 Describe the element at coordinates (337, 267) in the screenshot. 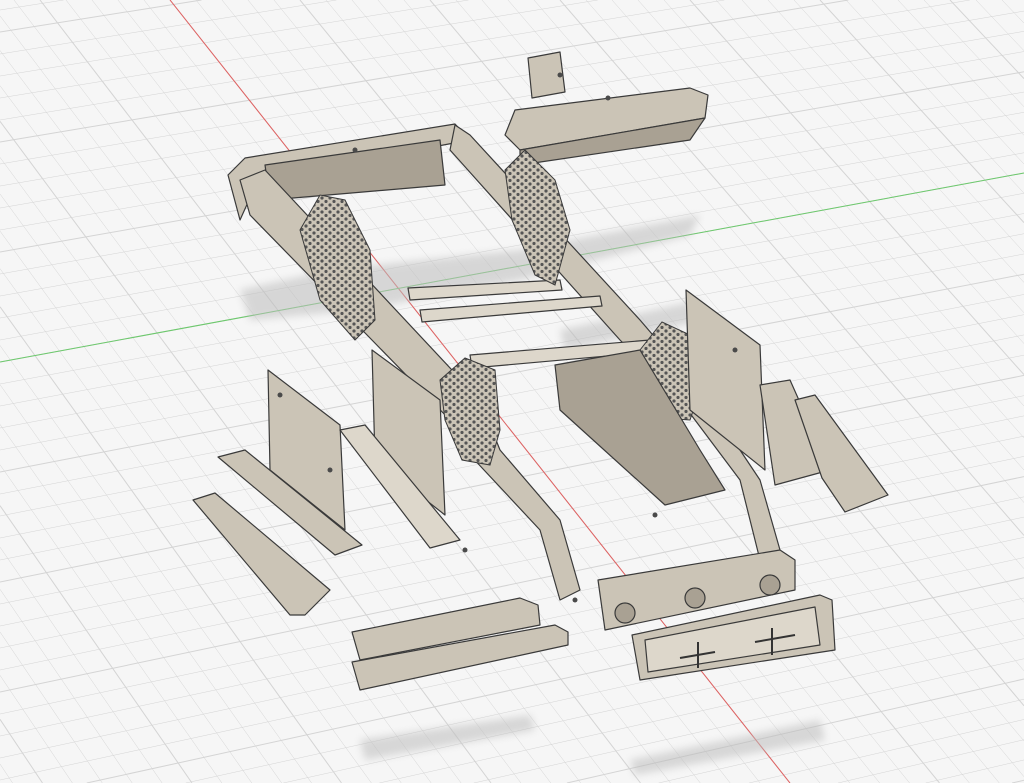

I see `left-rear-shock-tower` at that location.